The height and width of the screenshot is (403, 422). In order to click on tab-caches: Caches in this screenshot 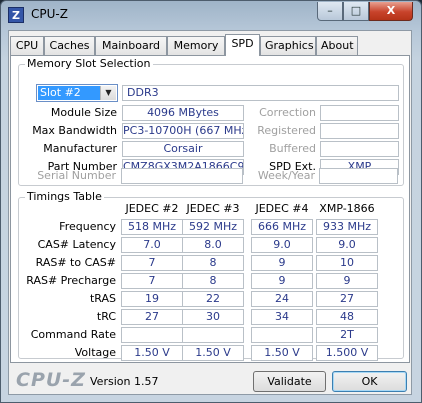, I will do `click(69, 45)`.